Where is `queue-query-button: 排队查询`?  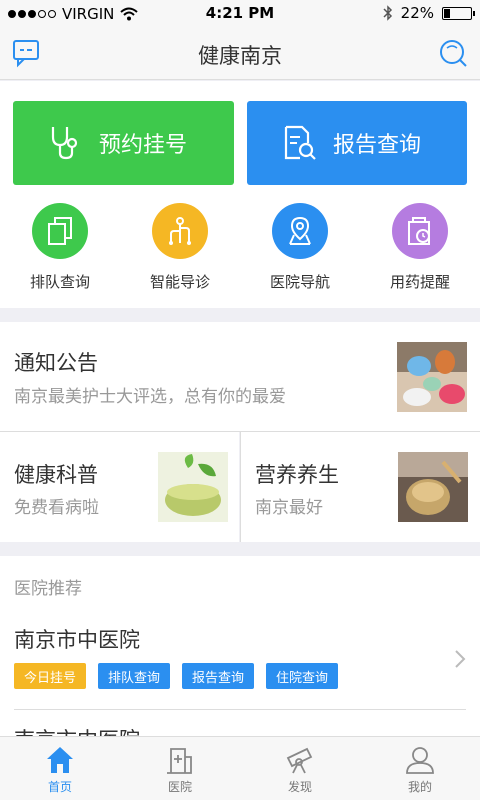 queue-query-button: 排队查询 is located at coordinates (60, 247).